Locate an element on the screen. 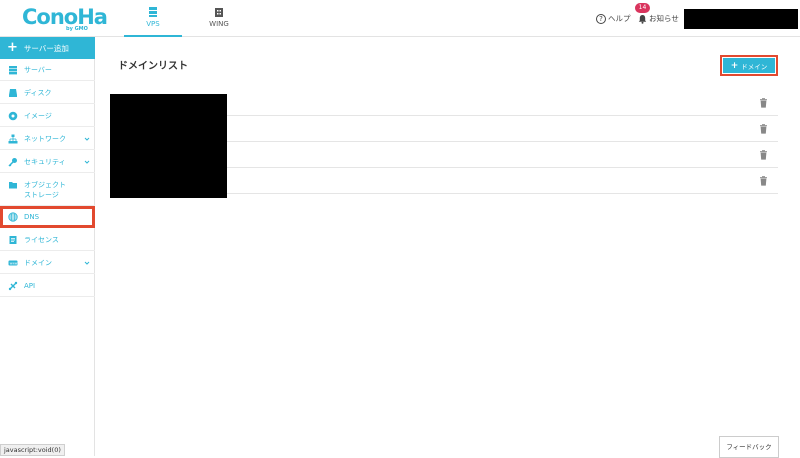 The width and height of the screenshot is (800, 458). notification-badge: 14 is located at coordinates (642, 8).